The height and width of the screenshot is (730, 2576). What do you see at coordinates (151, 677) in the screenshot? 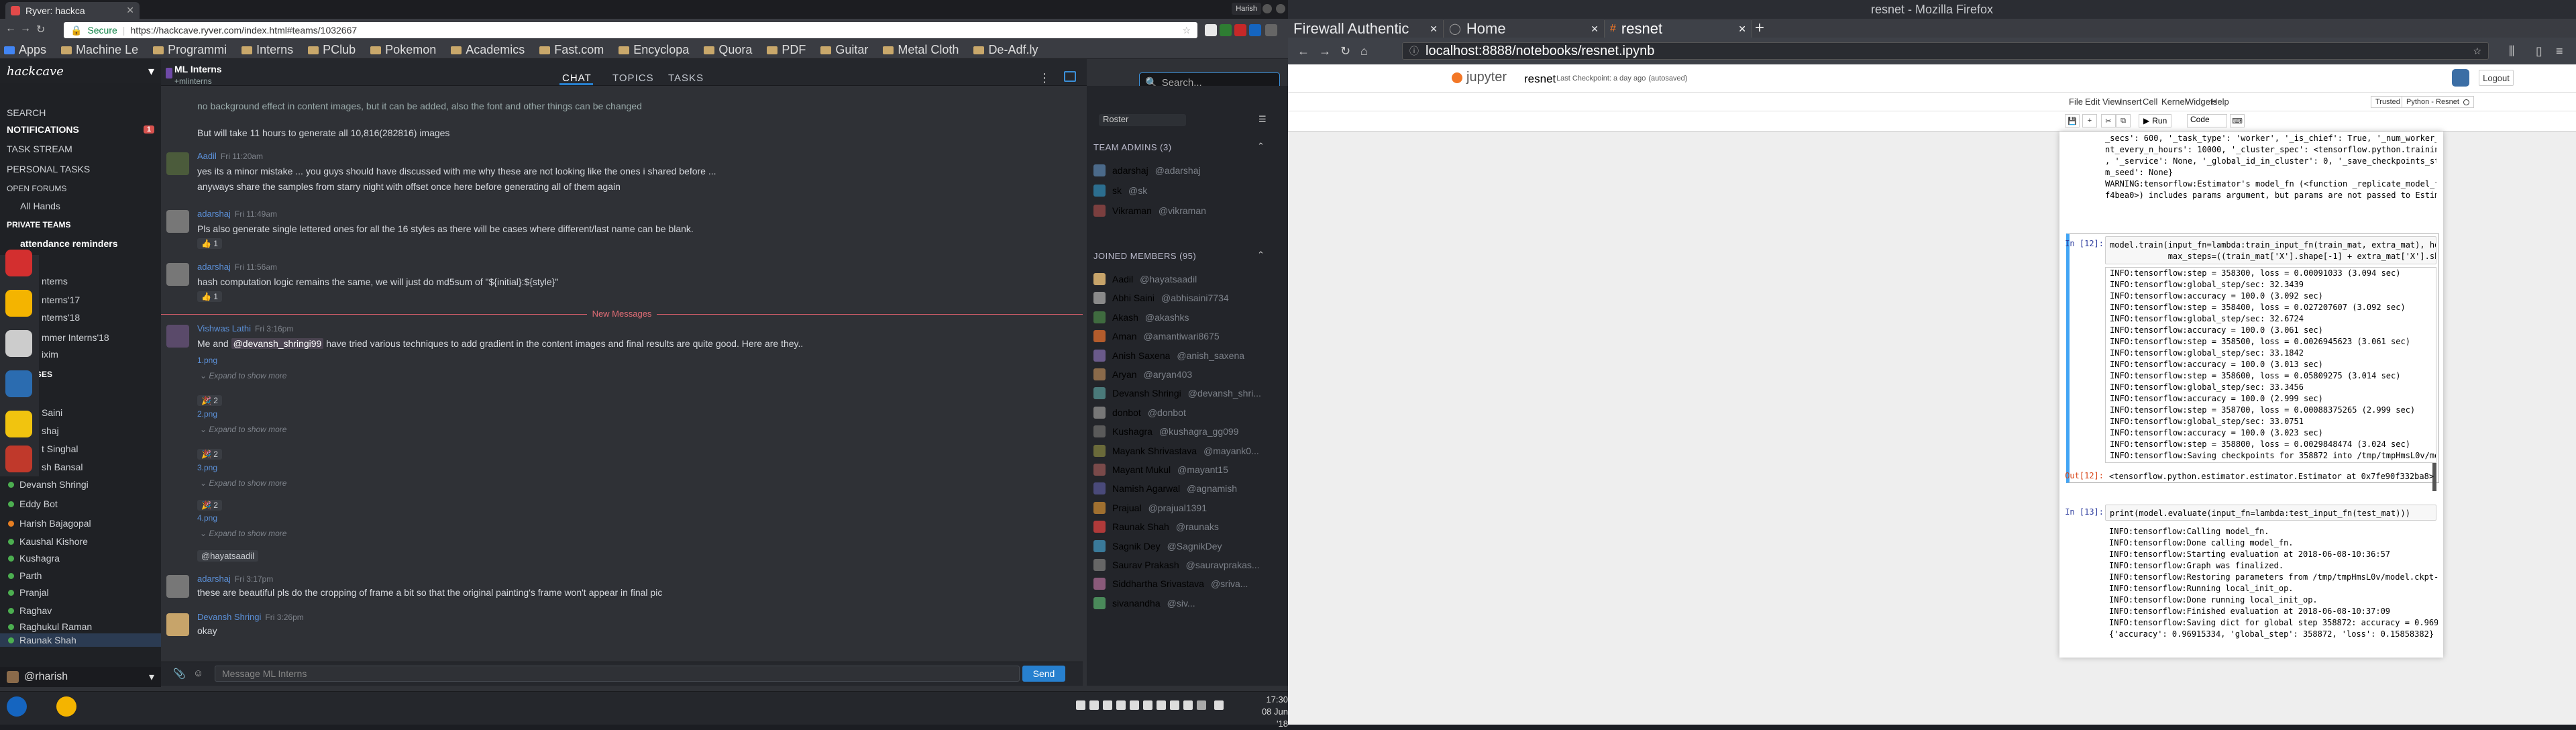
I see `chevron-down-icon: ▾` at bounding box center [151, 677].